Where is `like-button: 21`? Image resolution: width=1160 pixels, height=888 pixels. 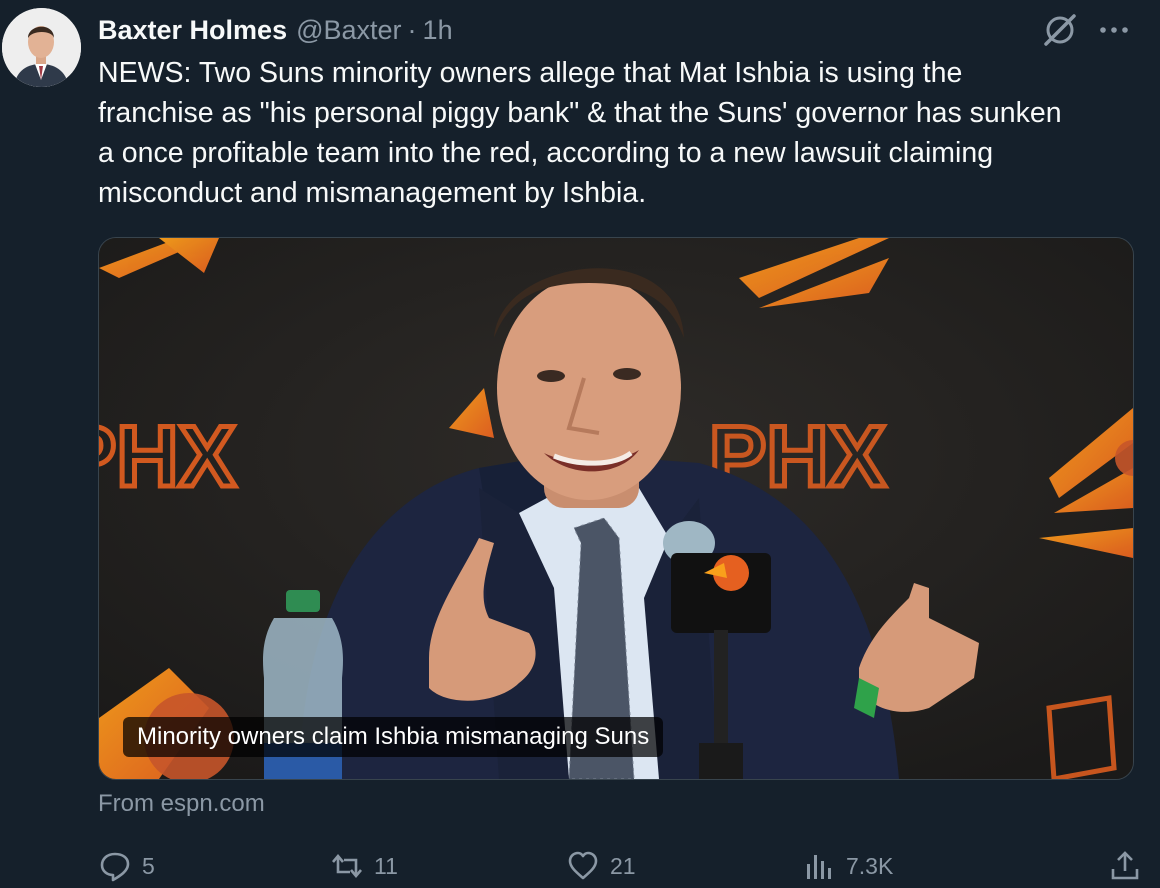 like-button: 21 is located at coordinates (601, 866).